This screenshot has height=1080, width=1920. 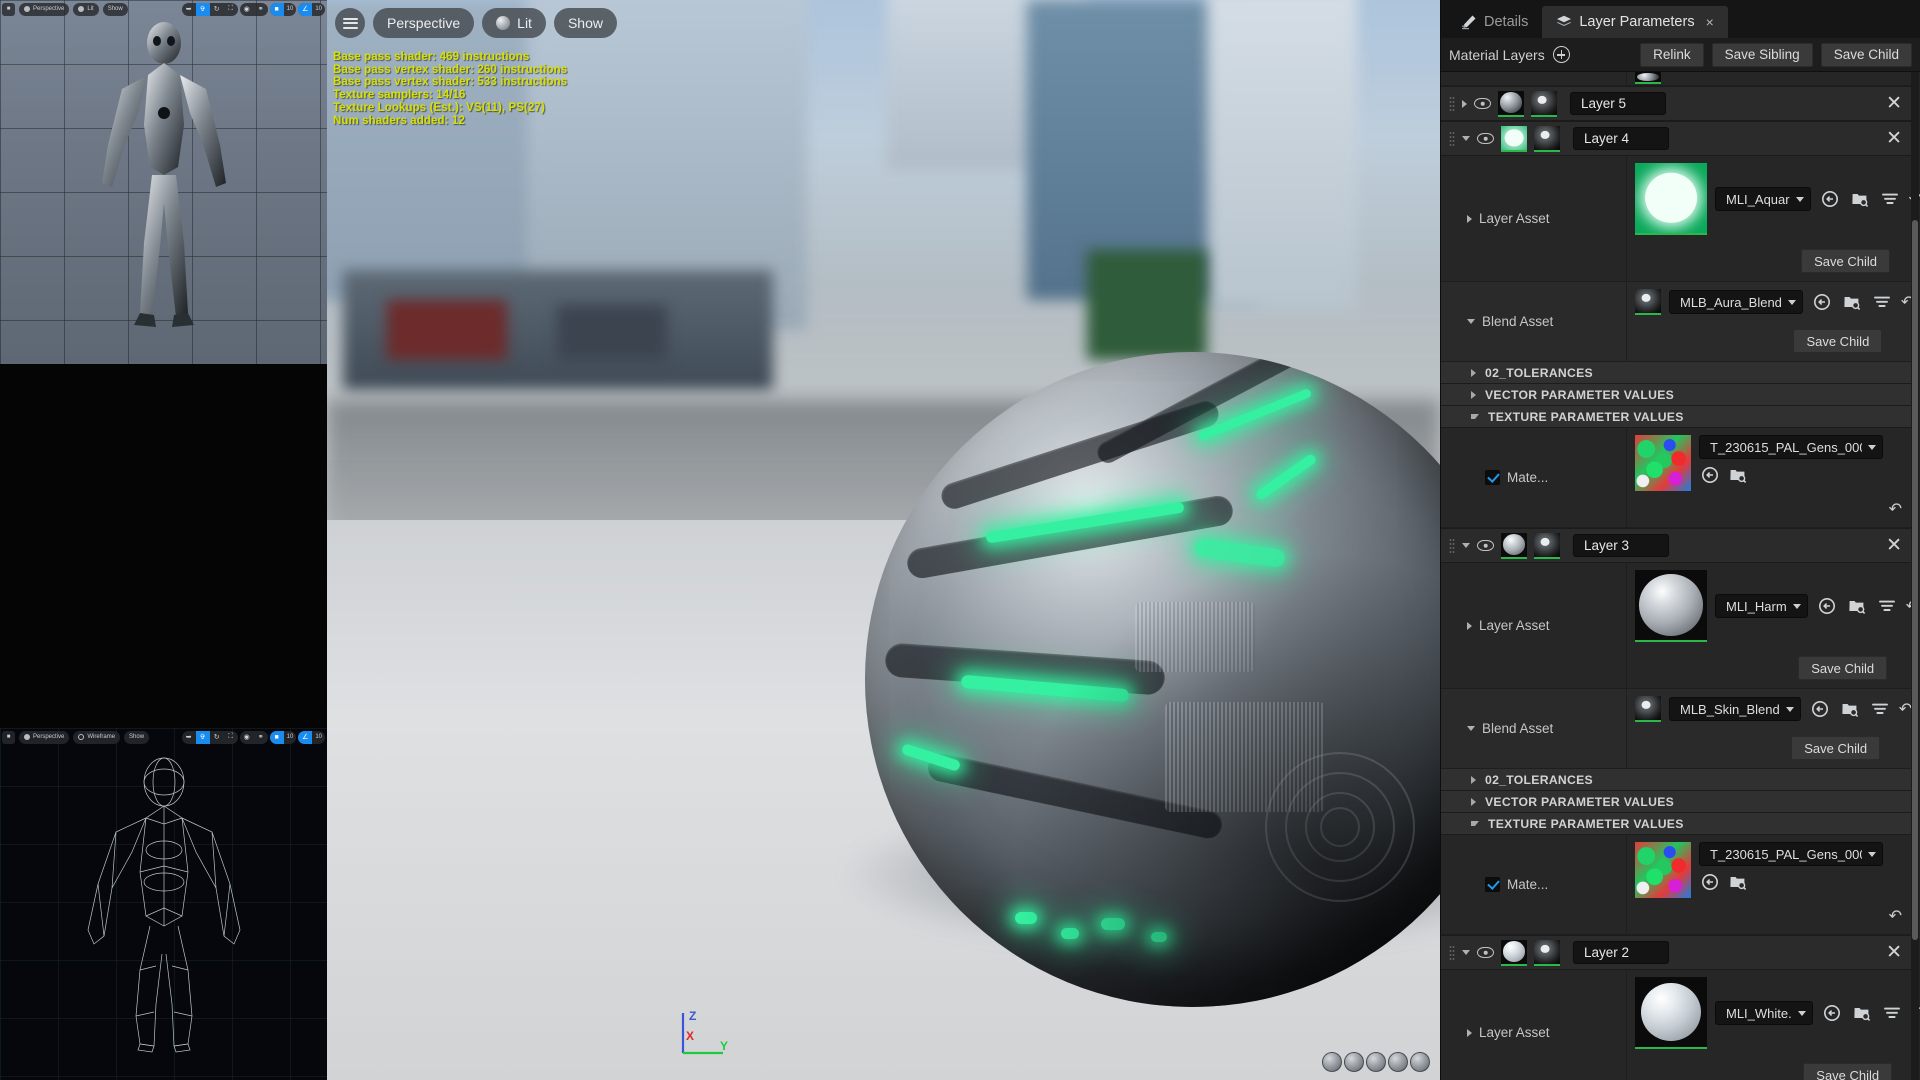 What do you see at coordinates (1676, 395) in the screenshot?
I see `category-vector-params: VECTOR PARAMETER VALUES` at bounding box center [1676, 395].